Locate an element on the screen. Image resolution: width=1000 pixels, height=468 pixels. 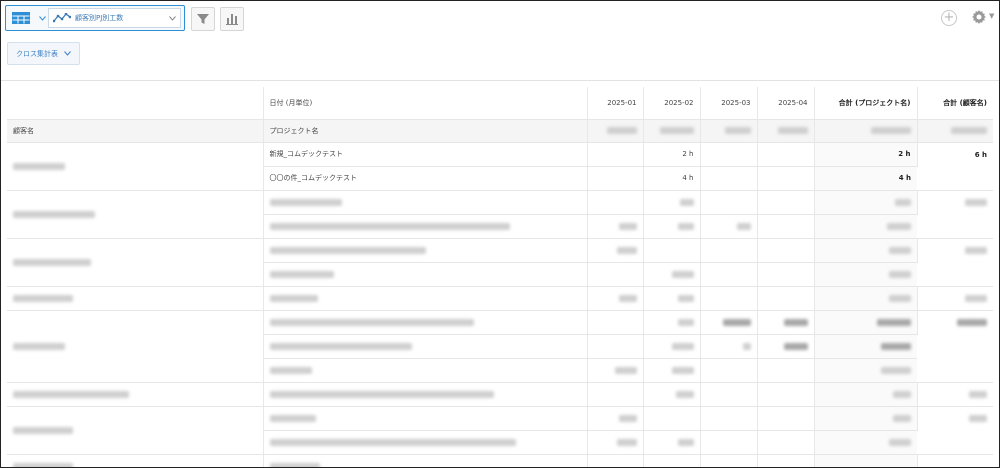
project-total-cell: 4 h is located at coordinates (865, 178).